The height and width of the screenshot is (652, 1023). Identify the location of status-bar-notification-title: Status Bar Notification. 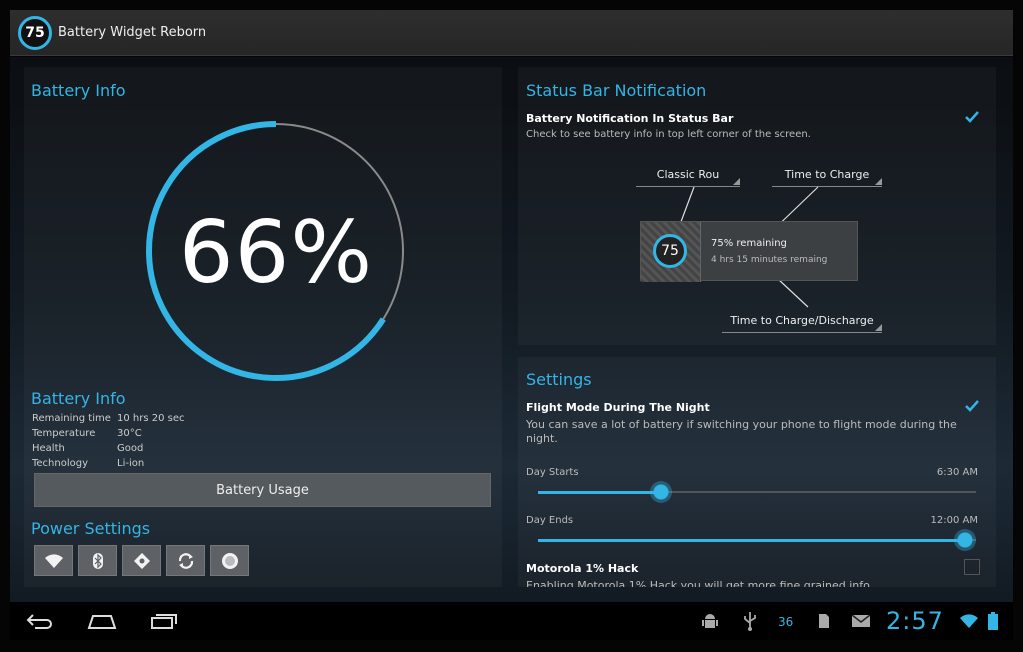
(616, 90).